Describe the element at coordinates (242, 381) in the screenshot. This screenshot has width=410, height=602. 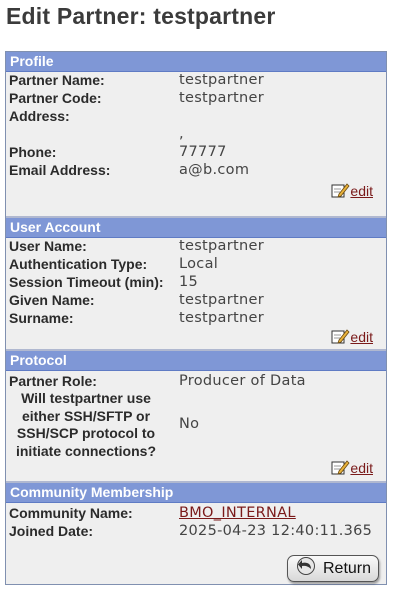
I see `partner-role-value: Producer of Data` at that location.